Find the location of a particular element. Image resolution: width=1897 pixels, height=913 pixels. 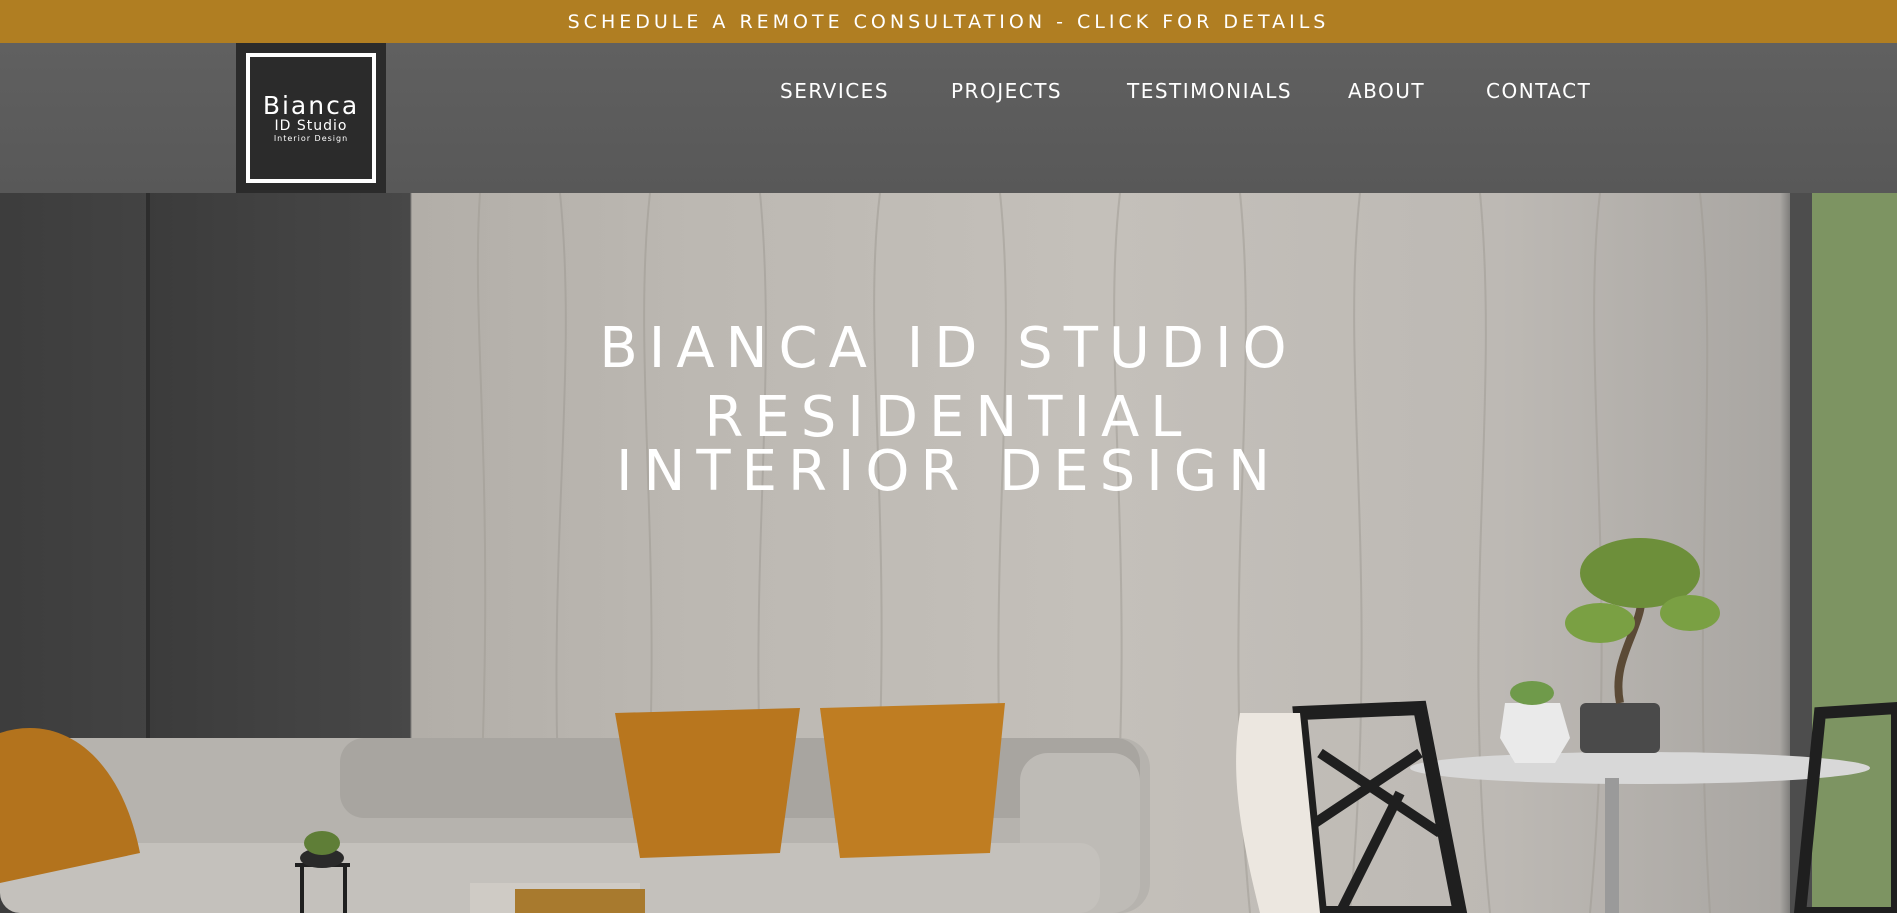

hero-subtitle-line2: INTERIOR DESIGN is located at coordinates (948, 471).